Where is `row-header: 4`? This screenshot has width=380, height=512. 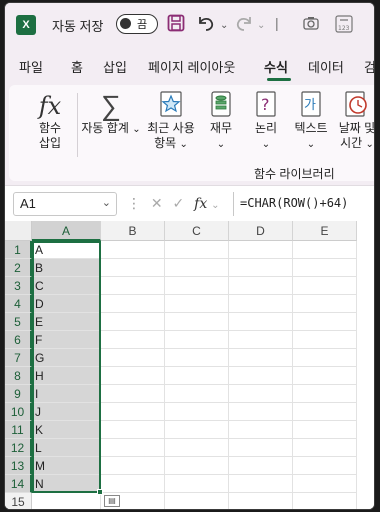 row-header: 4 is located at coordinates (18, 304).